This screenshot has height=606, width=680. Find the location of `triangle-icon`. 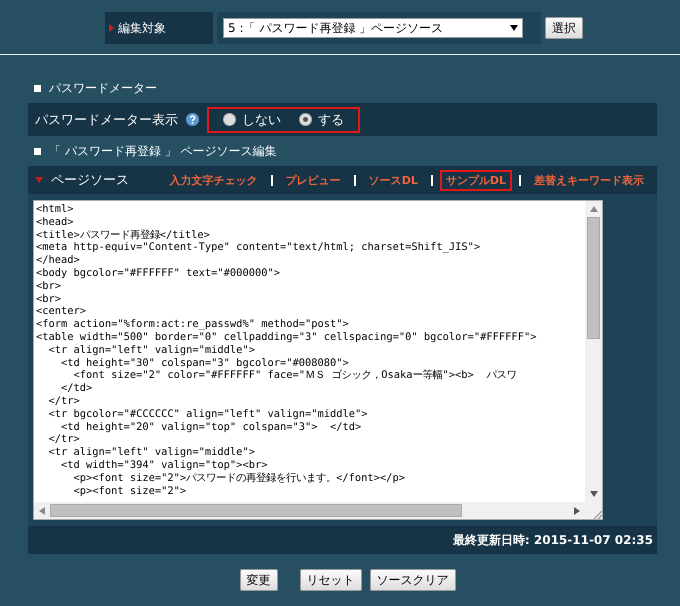

triangle-icon is located at coordinates (111, 28).